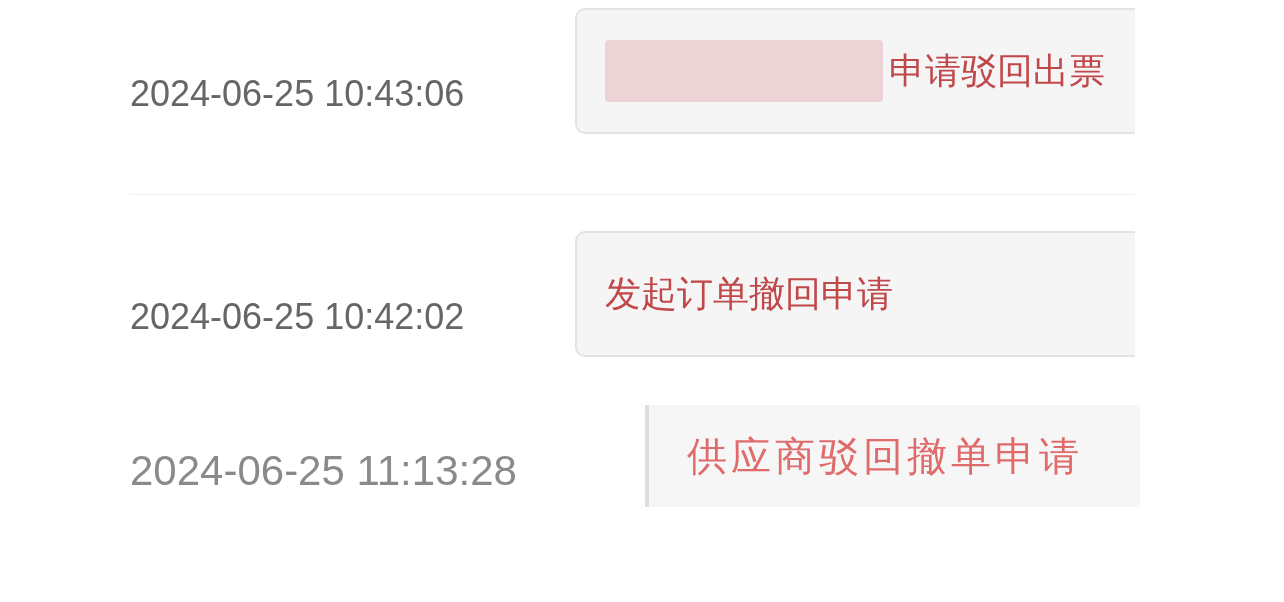 This screenshot has width=1284, height=602. Describe the element at coordinates (324, 471) in the screenshot. I see `timestamp: 2024-06-25 11:13:28` at that location.